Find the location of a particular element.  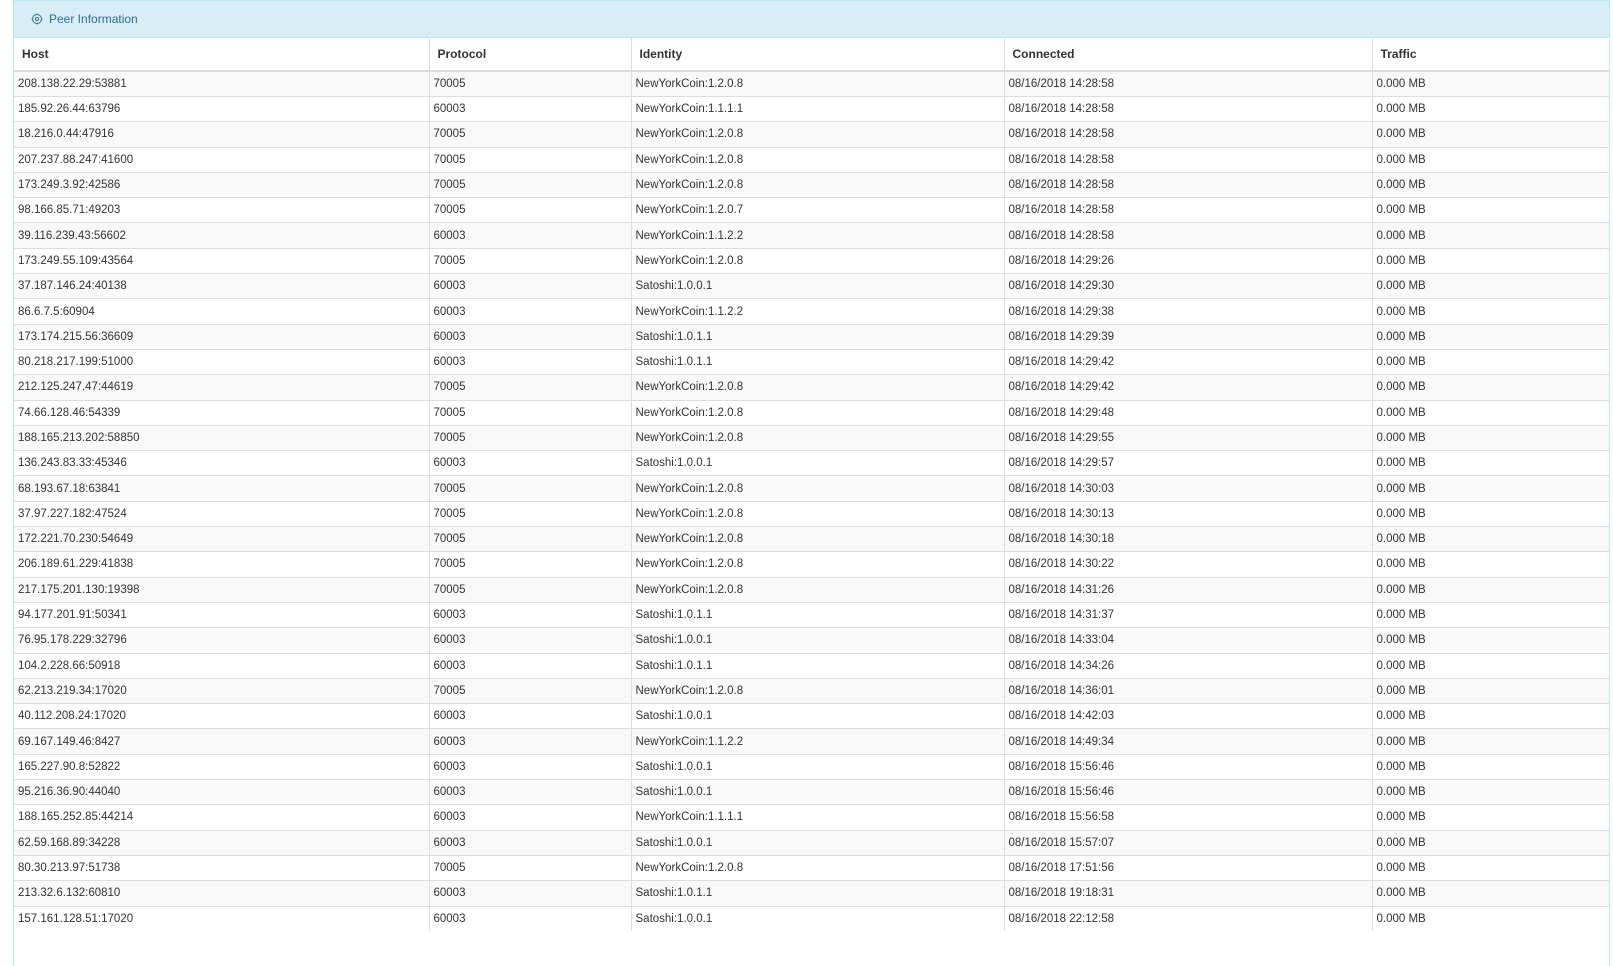

connected-cell: 08/16/2018 15:57:07 is located at coordinates (1188, 842).